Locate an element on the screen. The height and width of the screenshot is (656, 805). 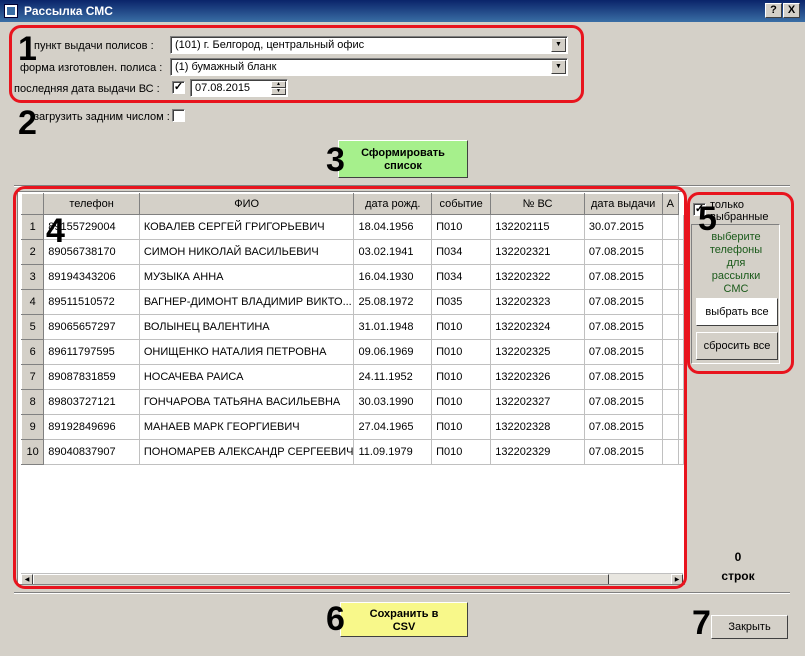
group-frame-top is located at coordinates (402, 186).